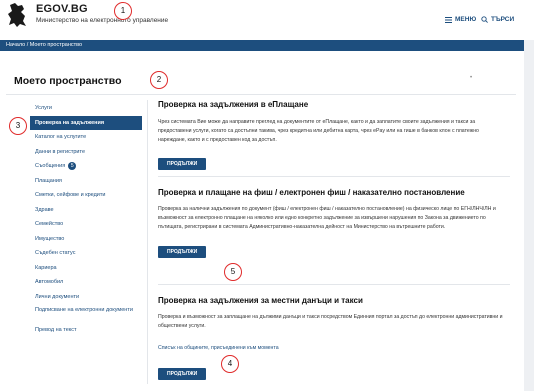 The height and width of the screenshot is (391, 534). Describe the element at coordinates (123, 11) in the screenshot. I see `annotation-1: 1` at that location.